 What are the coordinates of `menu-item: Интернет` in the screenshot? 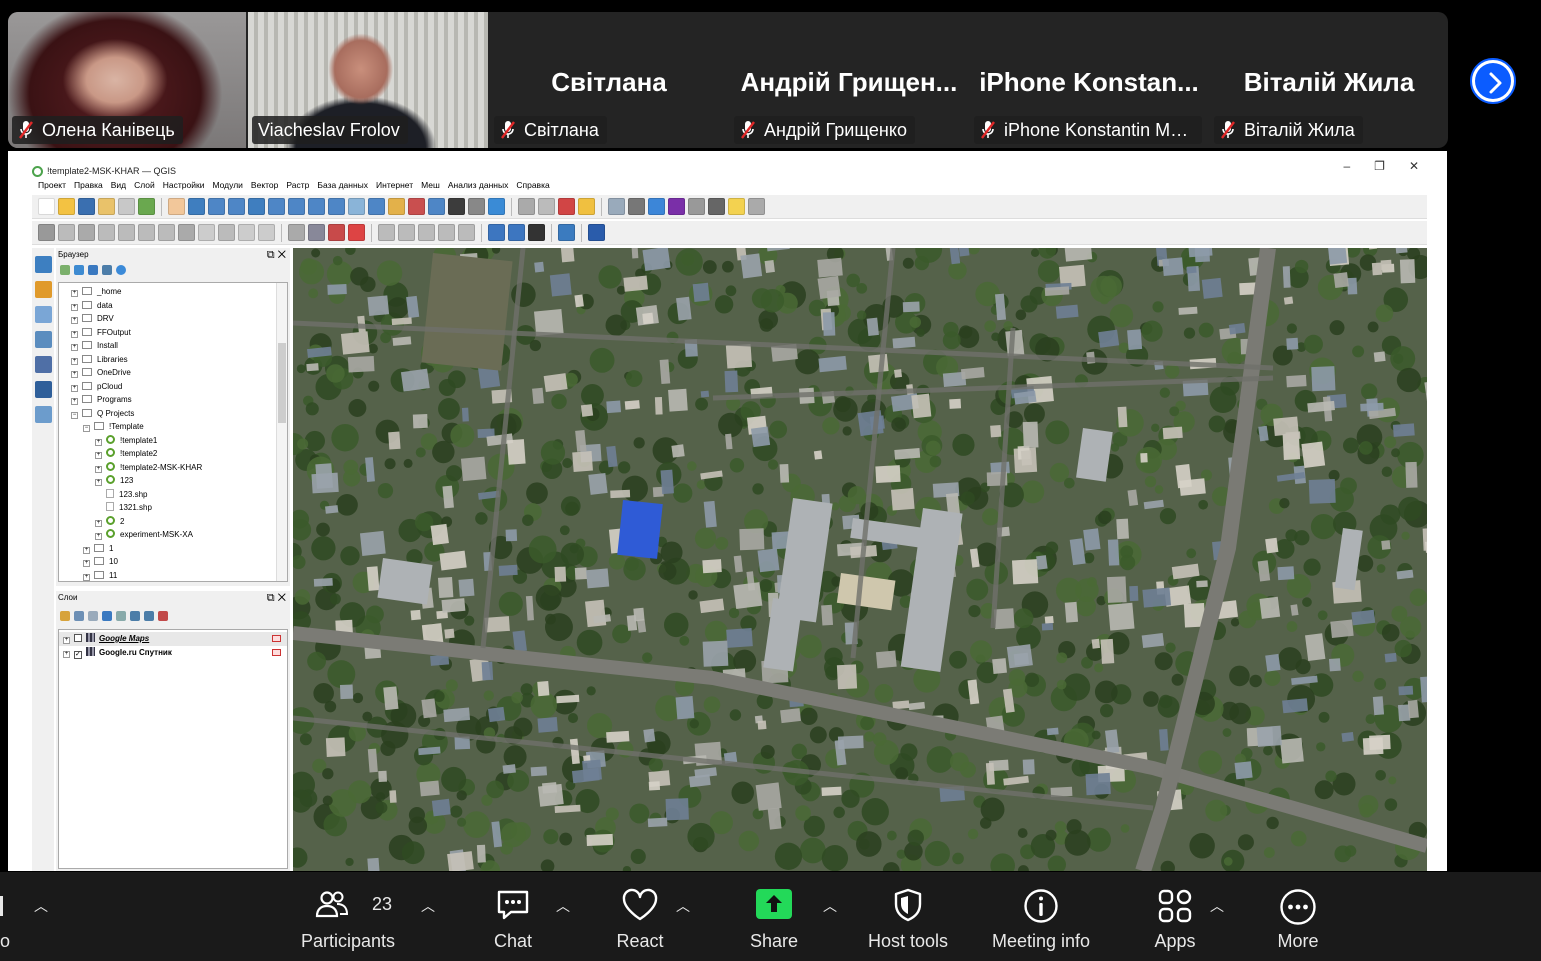 It's located at (394, 187).